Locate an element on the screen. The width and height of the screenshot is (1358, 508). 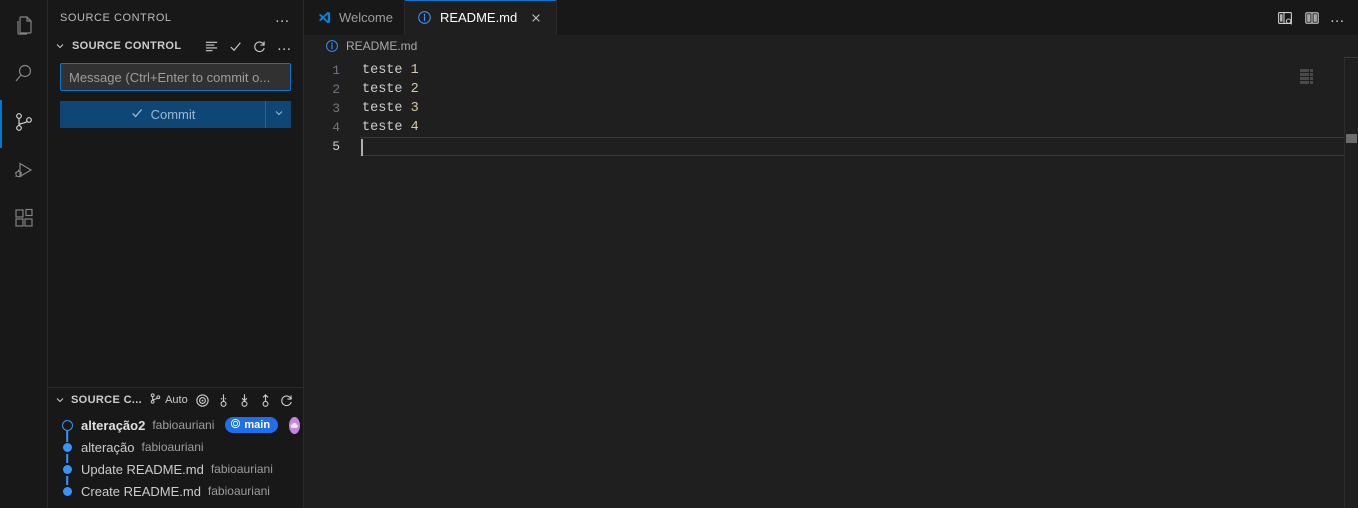
commit-dropdown-button is located at coordinates (278, 114).